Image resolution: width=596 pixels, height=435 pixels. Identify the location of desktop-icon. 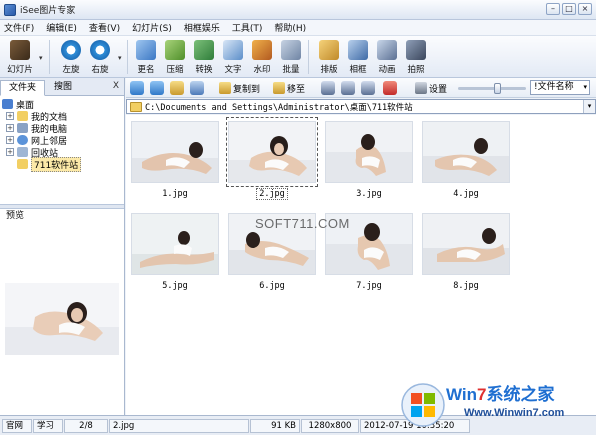
(7, 104).